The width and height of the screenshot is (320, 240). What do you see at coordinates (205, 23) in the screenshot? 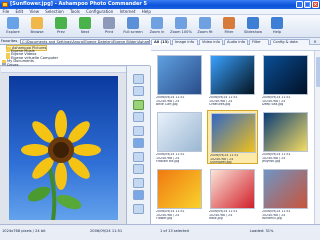
I see `zoom-fit-icon` at bounding box center [205, 23].